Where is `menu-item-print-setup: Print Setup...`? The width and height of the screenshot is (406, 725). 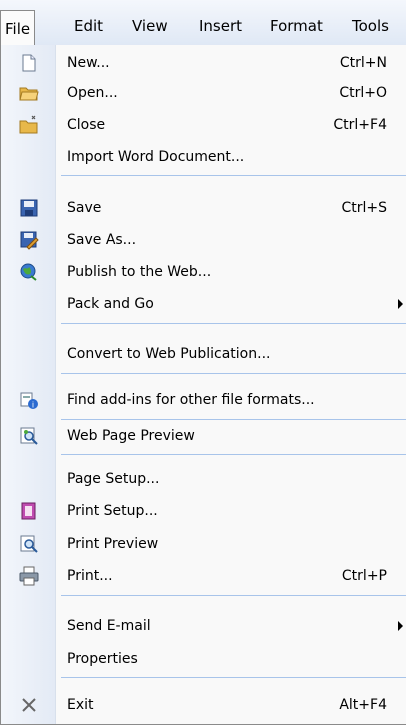
menu-item-print-setup: Print Setup... is located at coordinates (203, 511).